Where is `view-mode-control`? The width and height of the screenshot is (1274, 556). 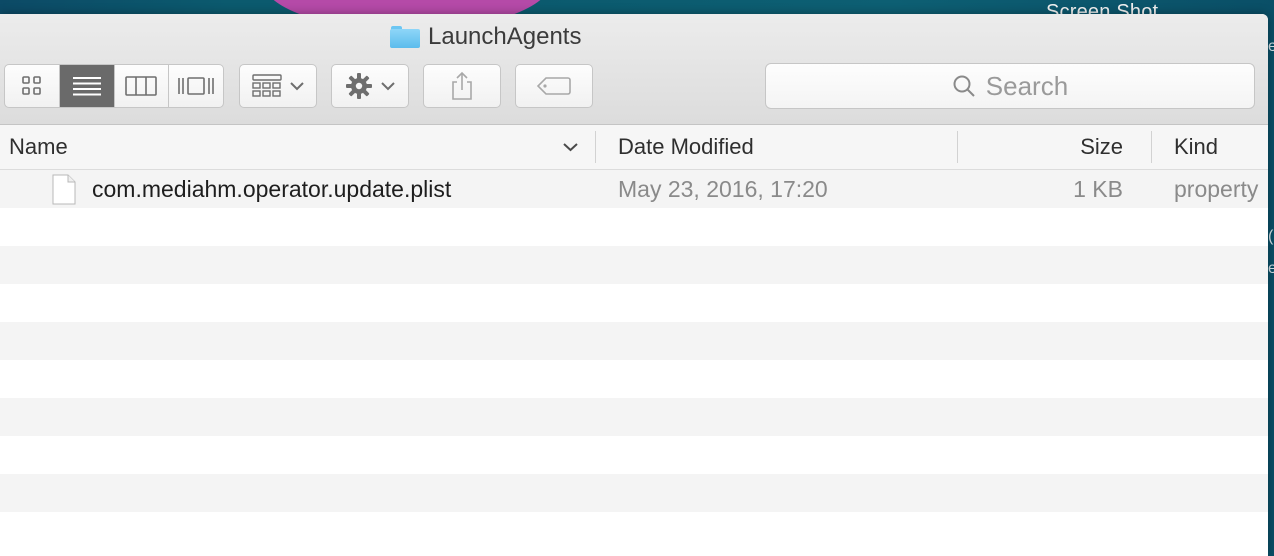
view-mode-control is located at coordinates (114, 86).